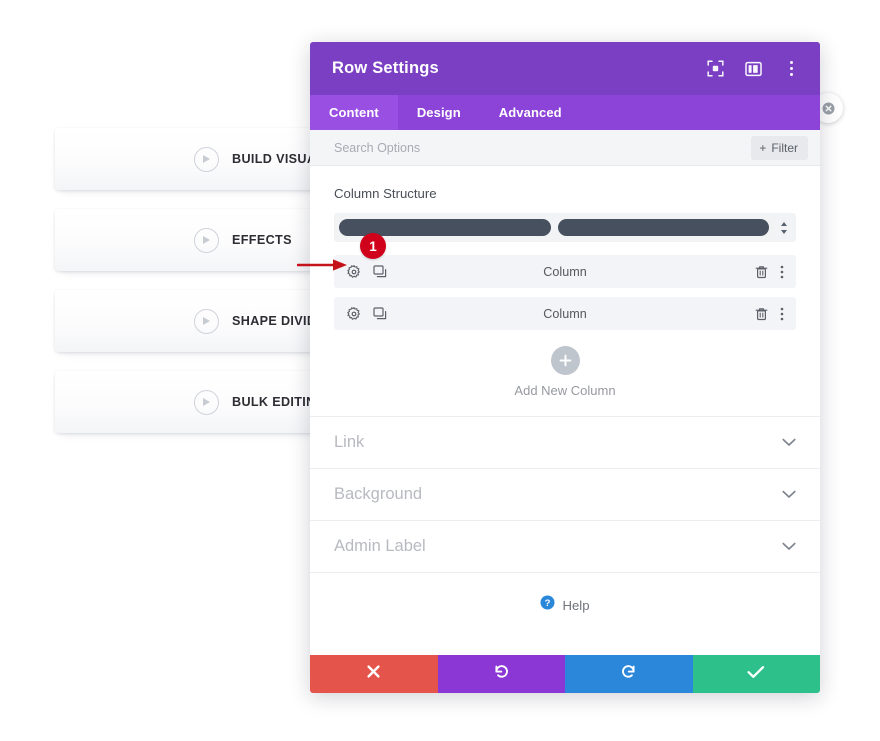 This screenshot has width=880, height=741. I want to click on filter-button-label: Filter, so click(784, 147).